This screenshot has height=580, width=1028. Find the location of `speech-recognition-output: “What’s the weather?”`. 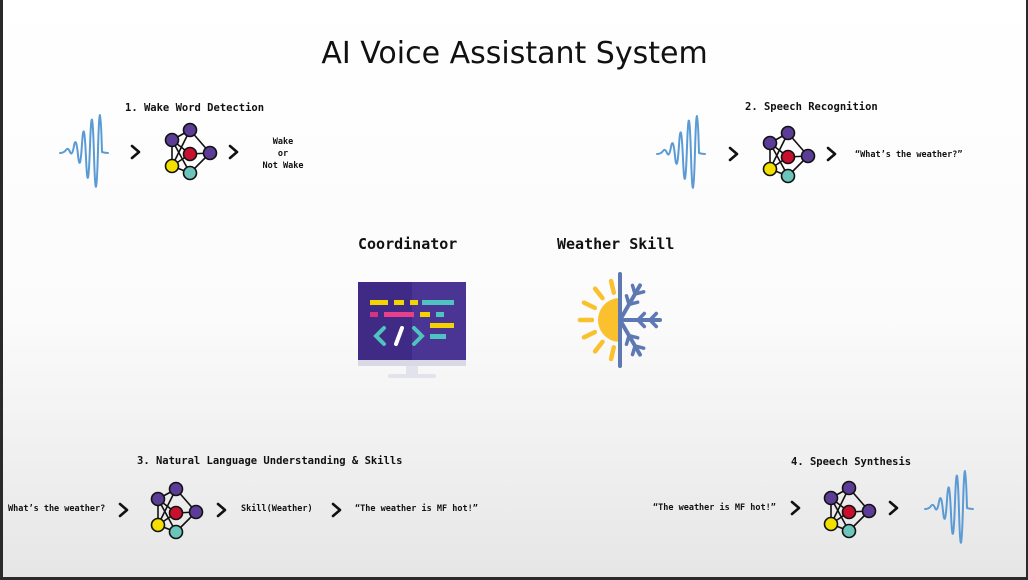

speech-recognition-output: “What’s the weather?” is located at coordinates (909, 155).